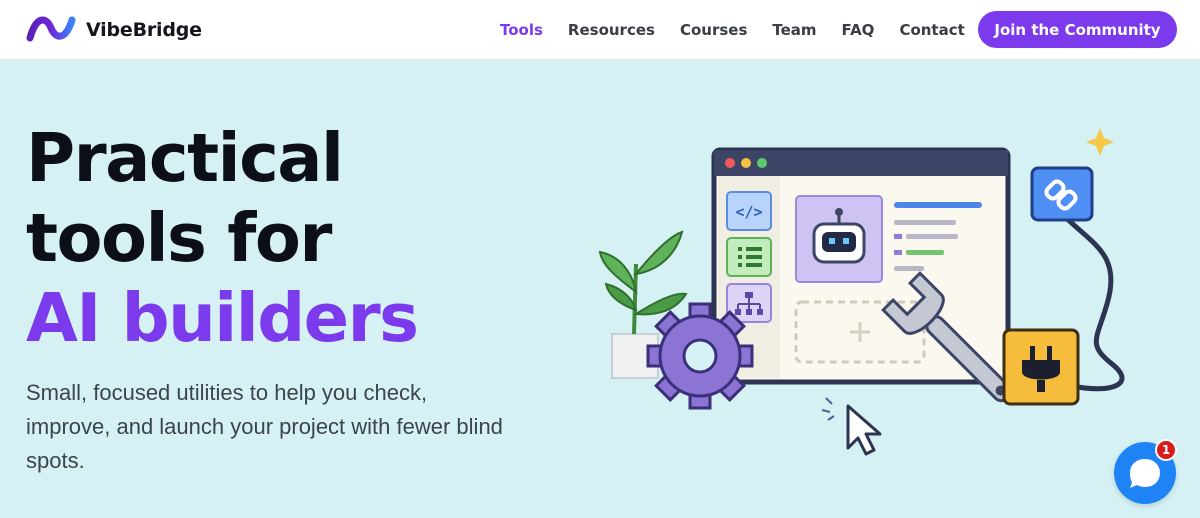 This screenshot has height=518, width=1200. I want to click on nav-link-courses: Courses, so click(713, 30).